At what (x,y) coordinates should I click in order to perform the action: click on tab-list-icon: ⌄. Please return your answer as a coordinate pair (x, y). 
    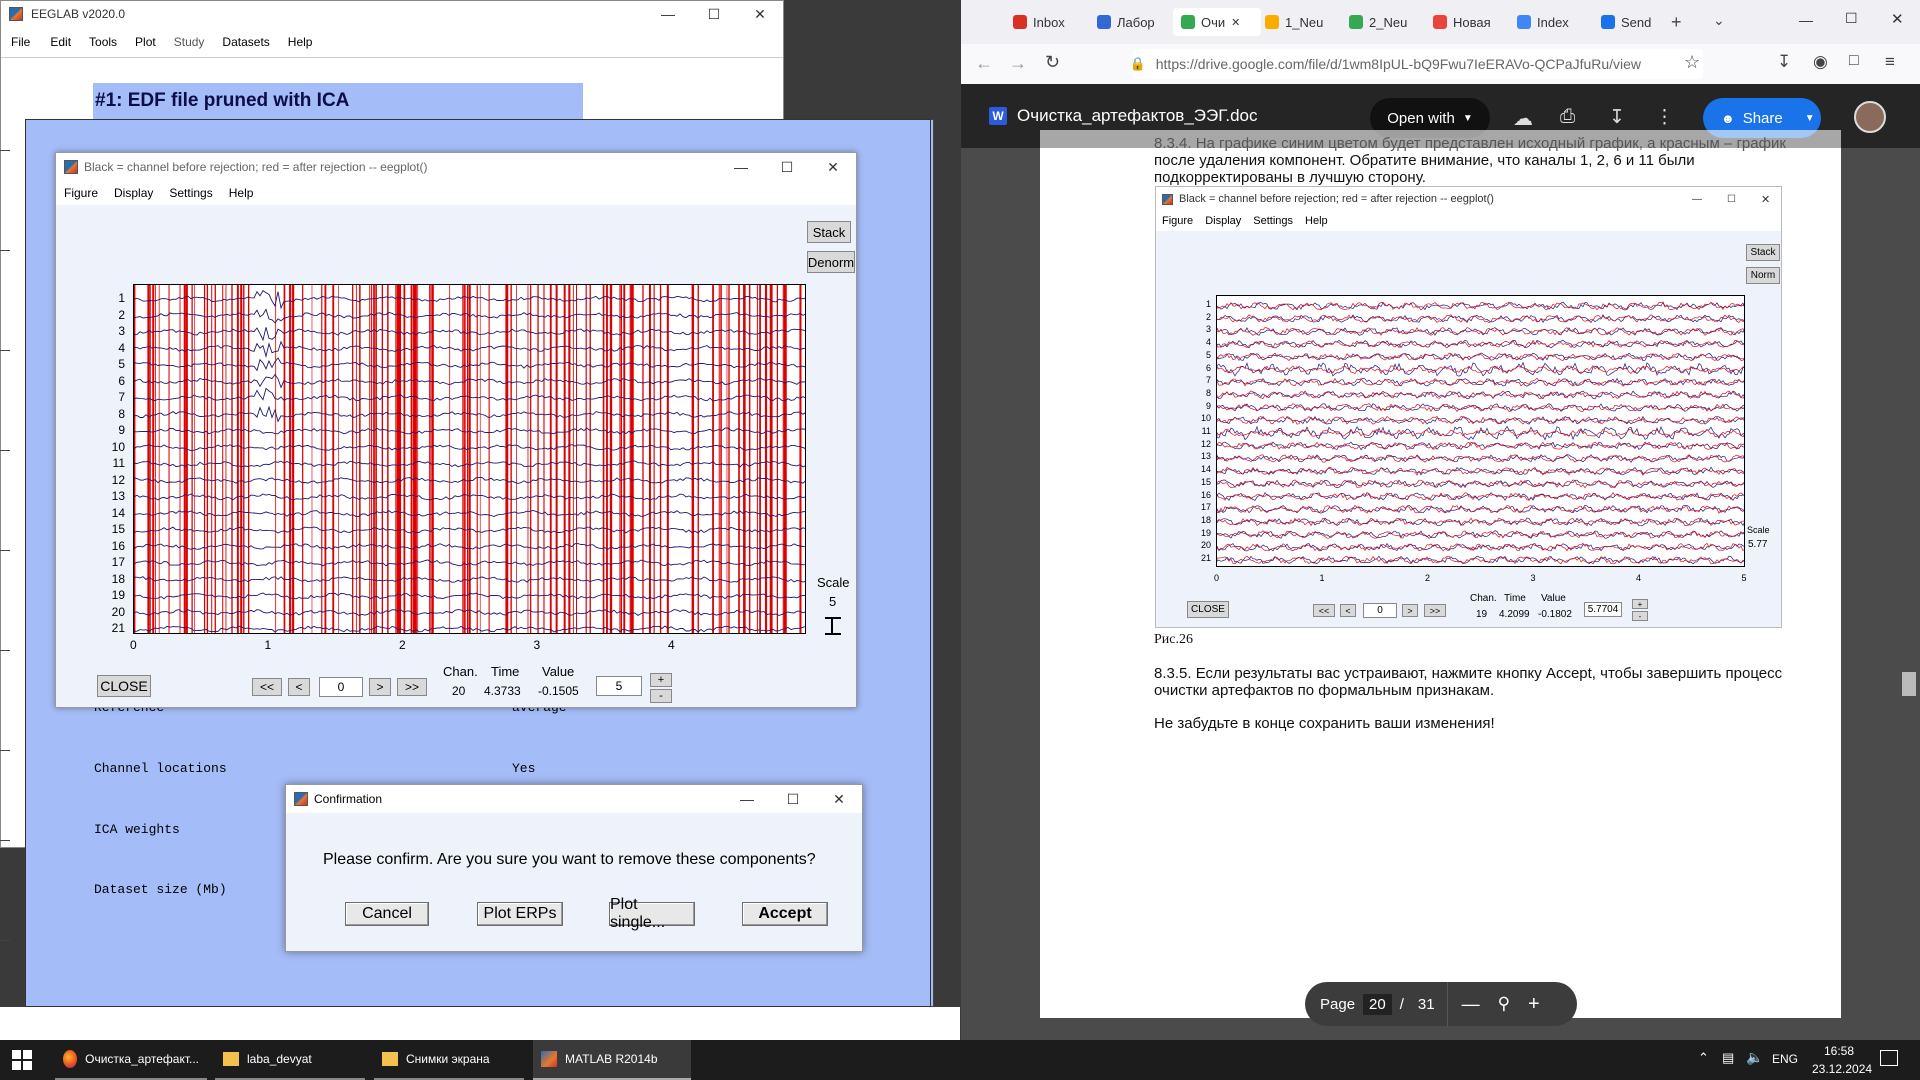
    Looking at the image, I should click on (1719, 20).